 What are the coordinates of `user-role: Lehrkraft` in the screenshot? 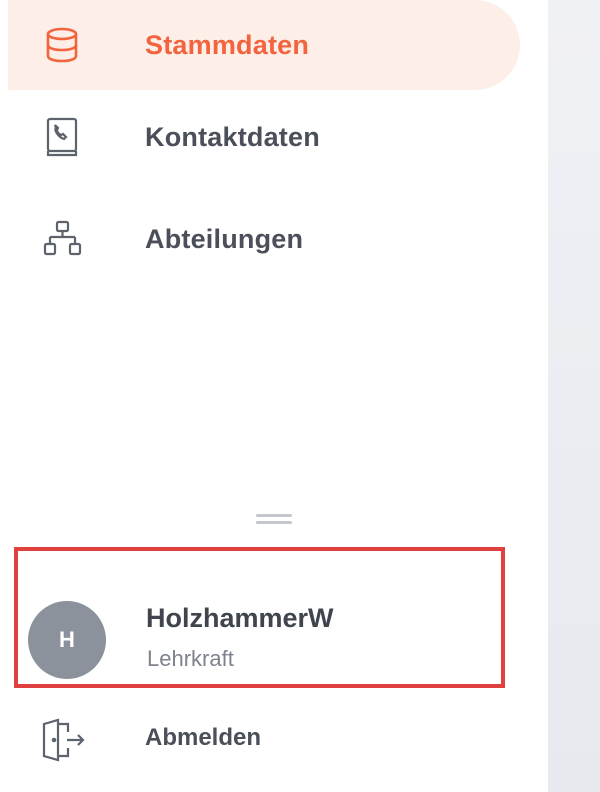 It's located at (190, 658).